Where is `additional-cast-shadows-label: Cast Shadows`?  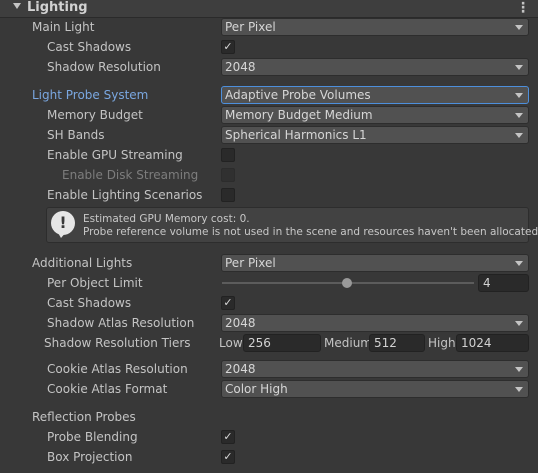
additional-cast-shadows-label: Cast Shadows is located at coordinates (89, 303).